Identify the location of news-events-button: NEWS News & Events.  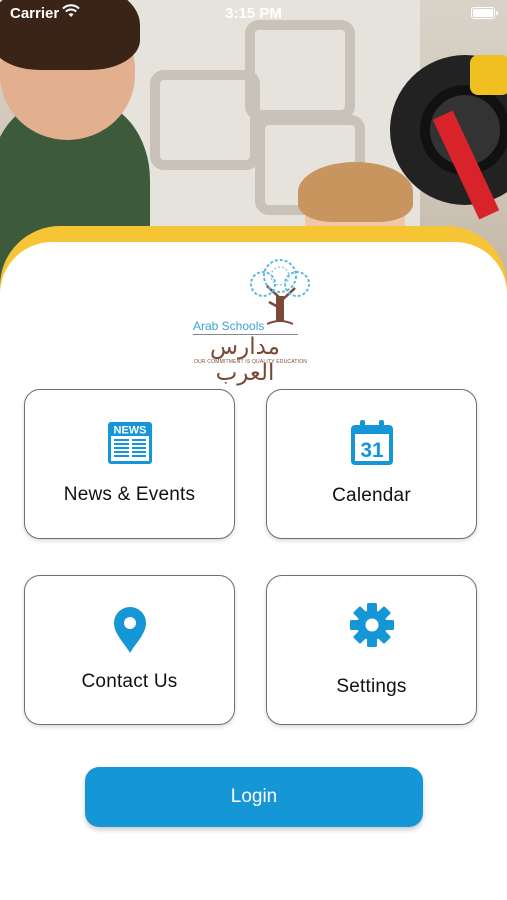
(129, 464).